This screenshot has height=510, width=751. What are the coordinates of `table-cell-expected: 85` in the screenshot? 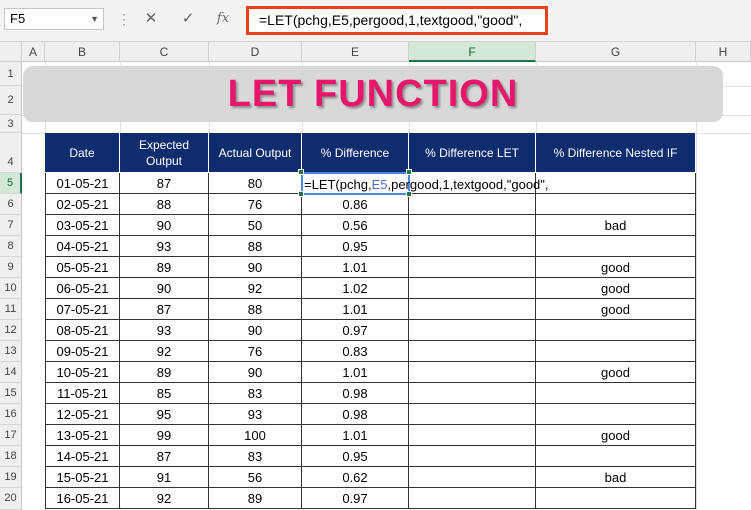 It's located at (164, 393).